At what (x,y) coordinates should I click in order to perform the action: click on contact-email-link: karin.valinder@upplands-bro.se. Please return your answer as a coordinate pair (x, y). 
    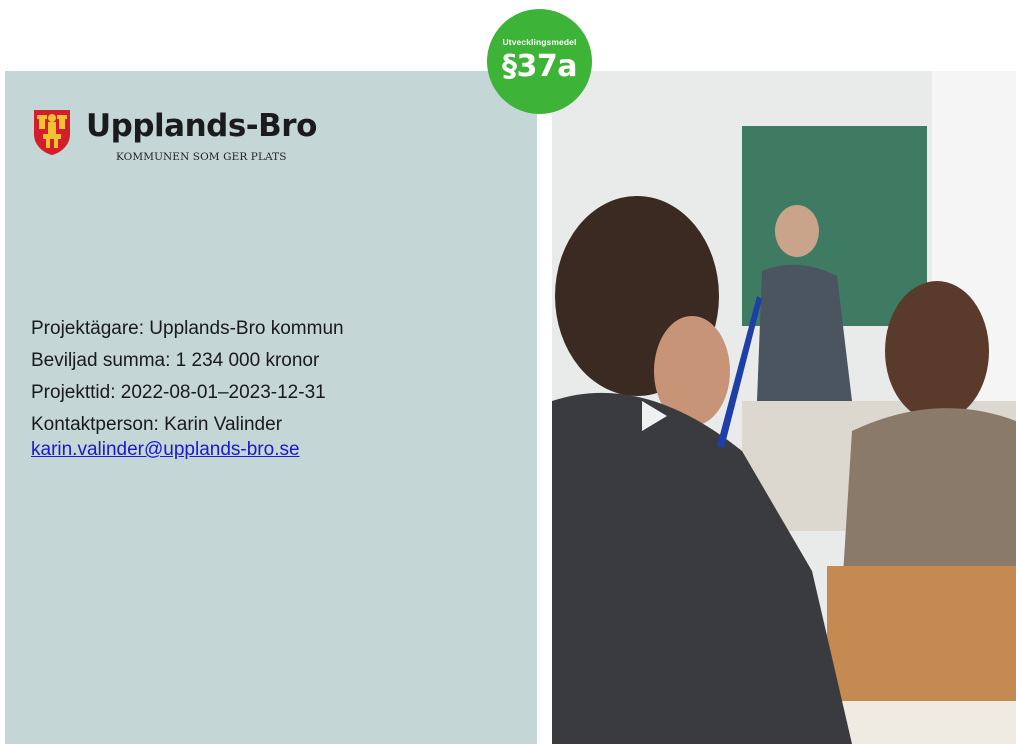
    Looking at the image, I should click on (271, 449).